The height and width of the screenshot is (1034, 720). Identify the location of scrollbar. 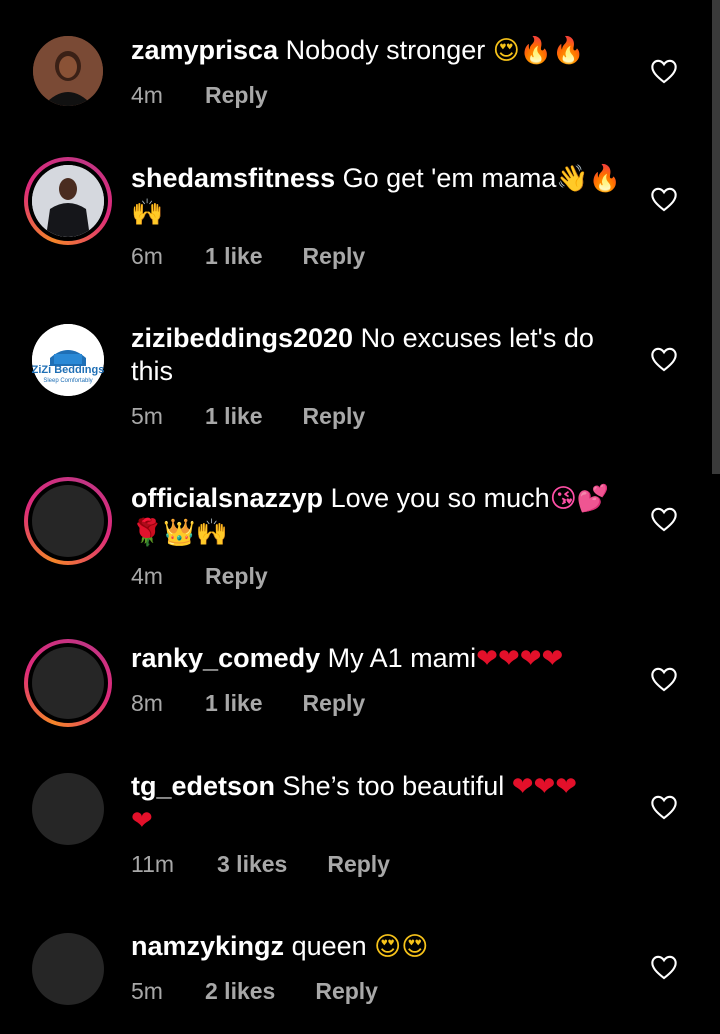
(716, 237).